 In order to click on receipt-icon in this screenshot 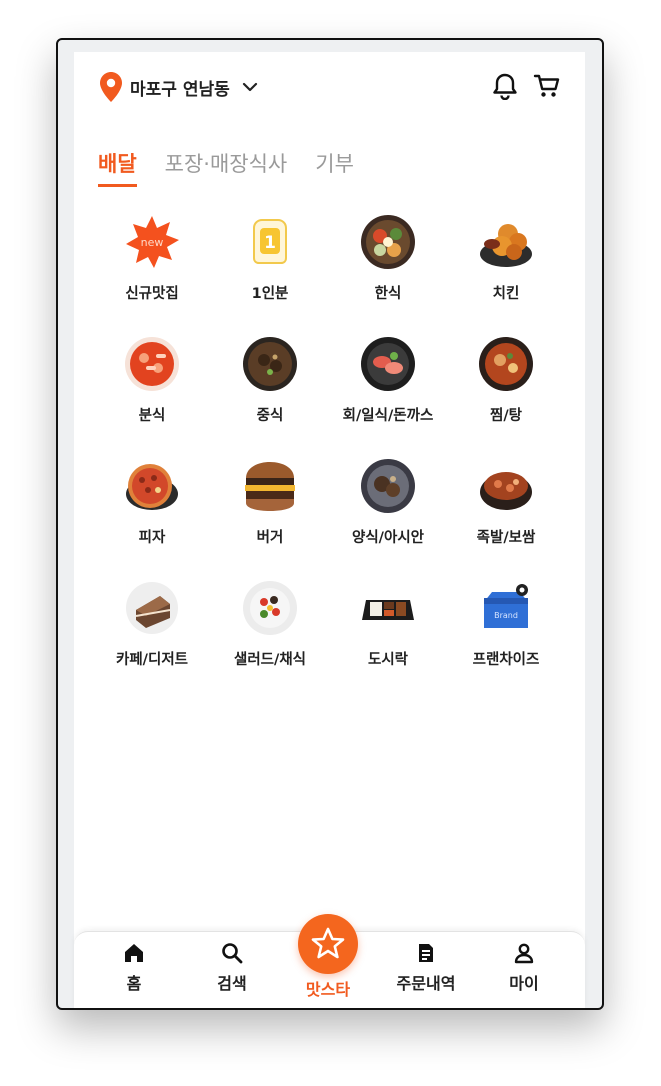, I will do `click(426, 953)`.